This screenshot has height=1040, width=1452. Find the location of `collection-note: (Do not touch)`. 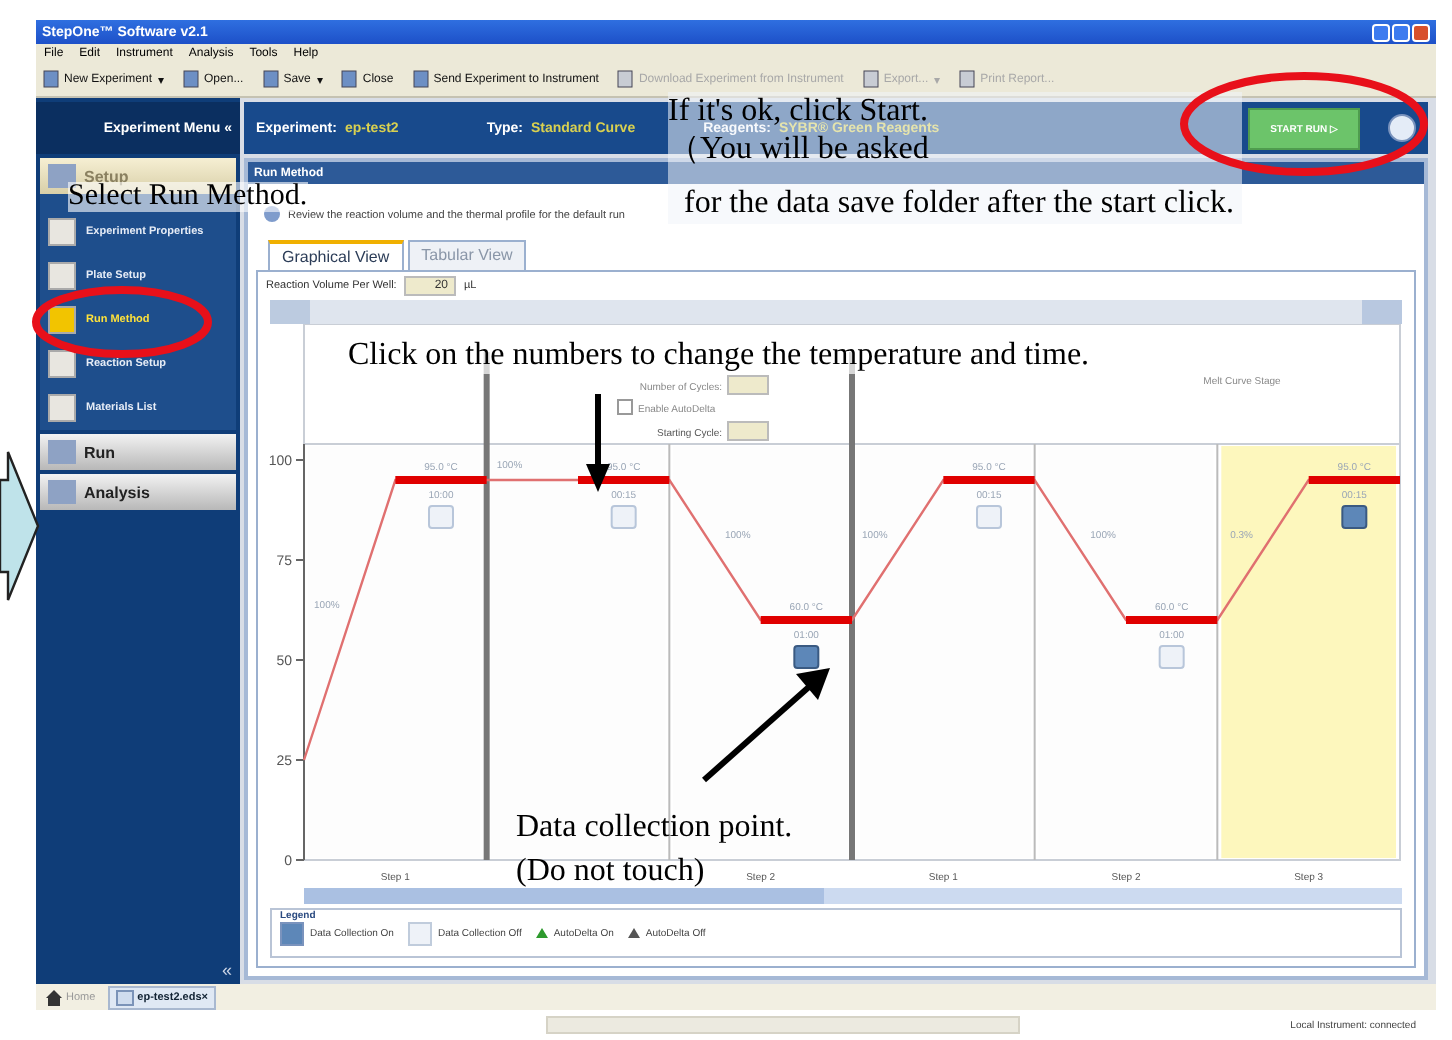

collection-note: (Do not touch) is located at coordinates (610, 871).